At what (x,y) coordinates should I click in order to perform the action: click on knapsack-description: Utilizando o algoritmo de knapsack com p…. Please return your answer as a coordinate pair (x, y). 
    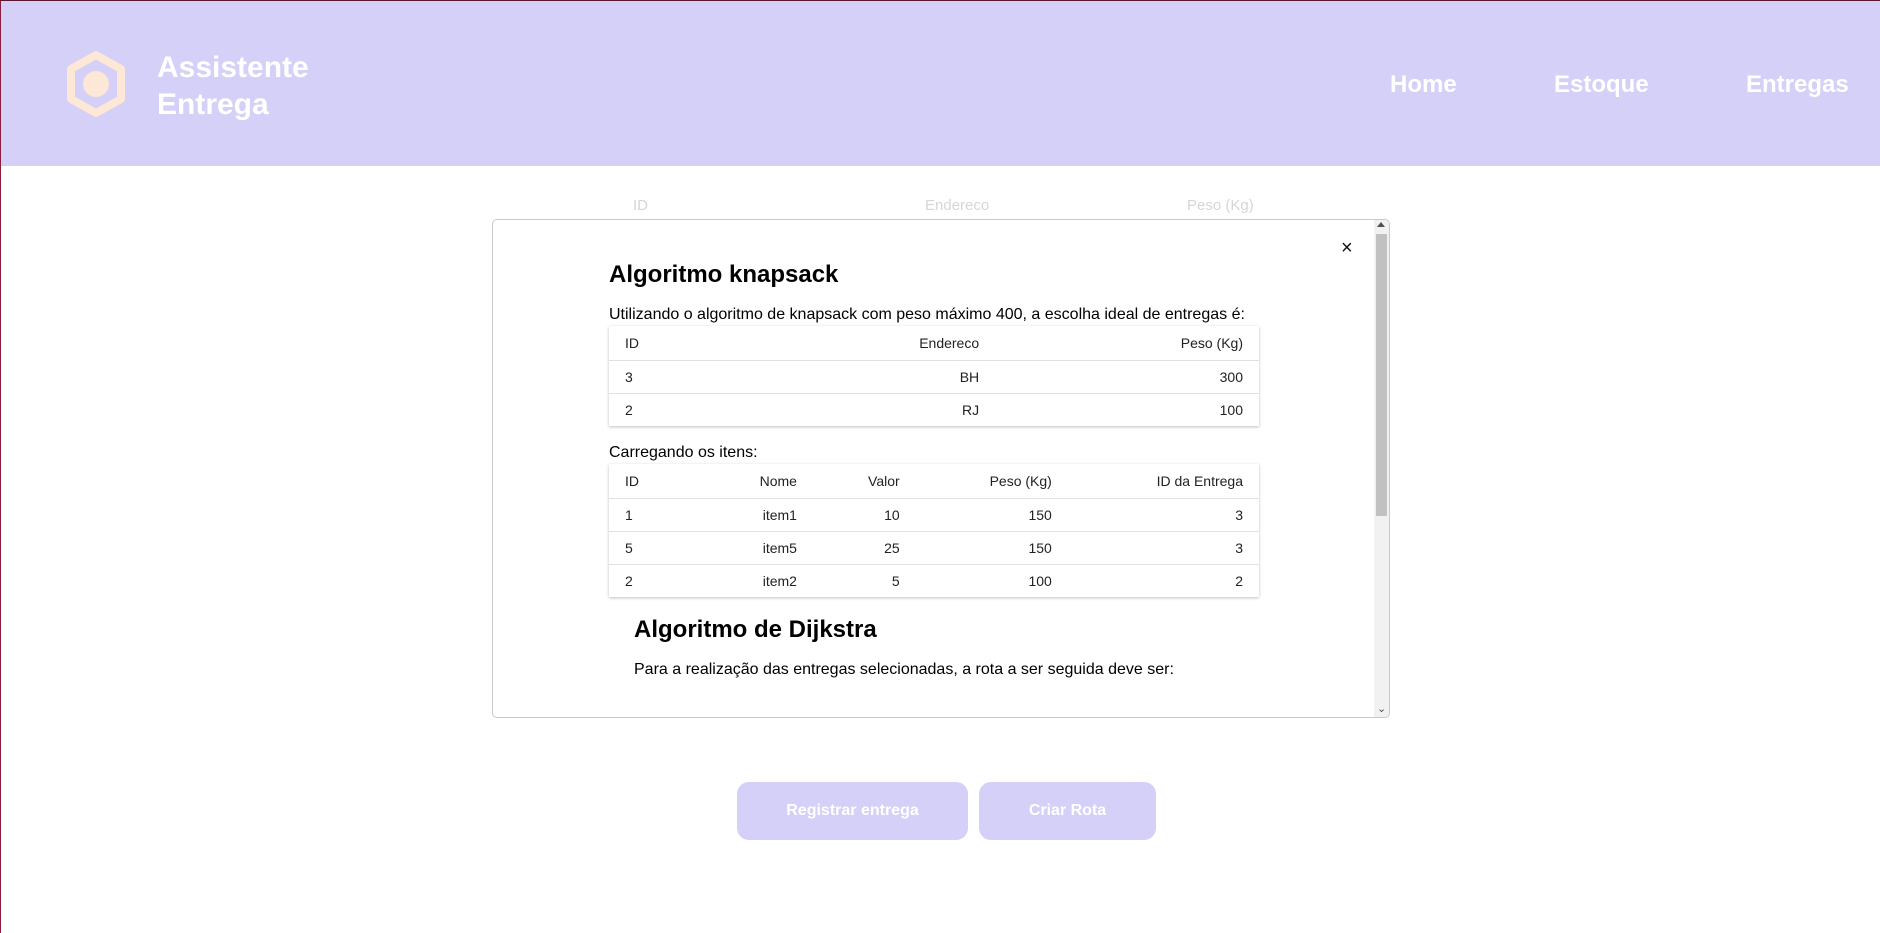
    Looking at the image, I should click on (927, 314).